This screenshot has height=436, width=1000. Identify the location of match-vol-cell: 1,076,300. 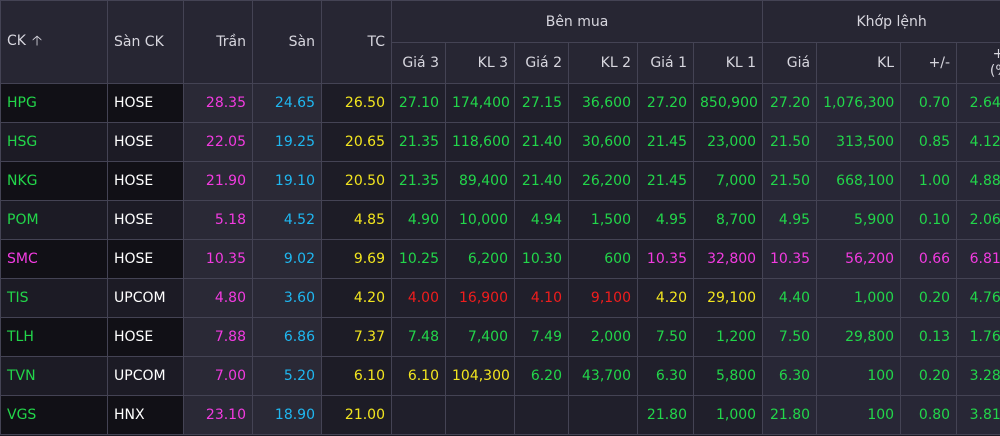
(859, 103).